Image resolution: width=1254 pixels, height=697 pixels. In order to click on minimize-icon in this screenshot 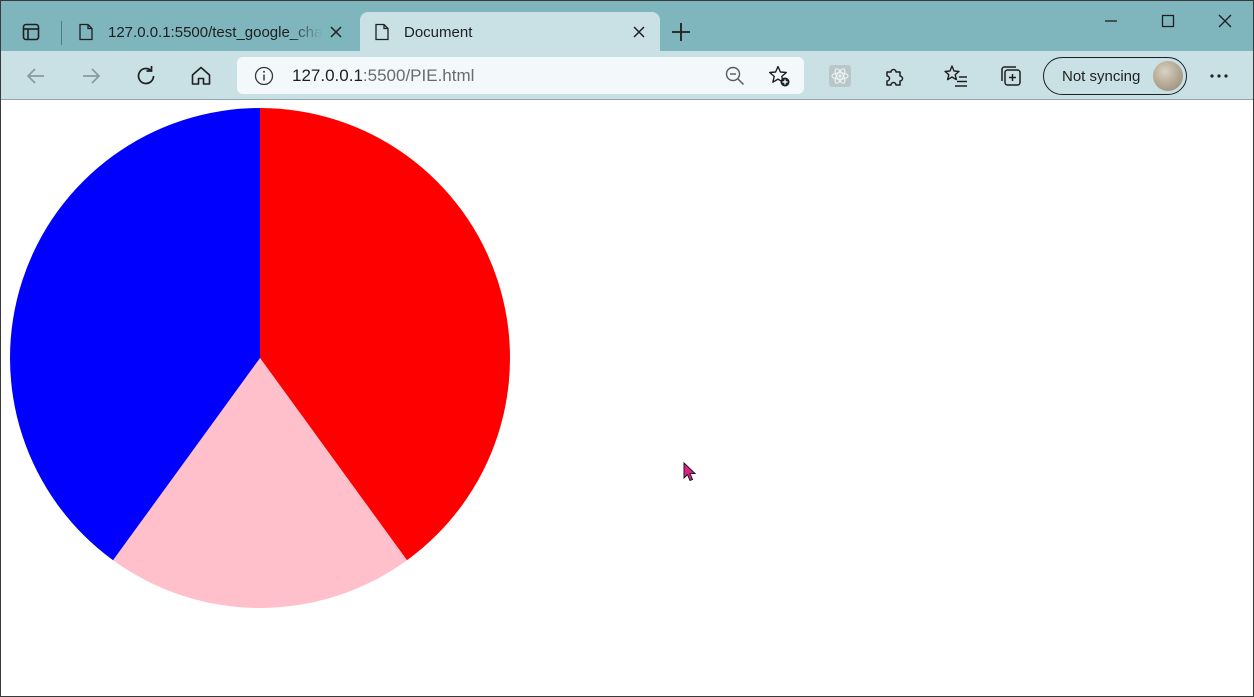, I will do `click(1111, 21)`.